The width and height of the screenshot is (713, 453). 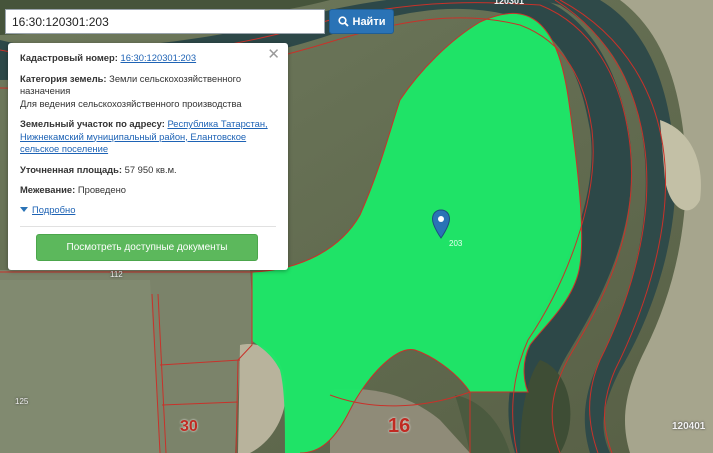 I want to click on close-icon: ✕, so click(x=273, y=54).